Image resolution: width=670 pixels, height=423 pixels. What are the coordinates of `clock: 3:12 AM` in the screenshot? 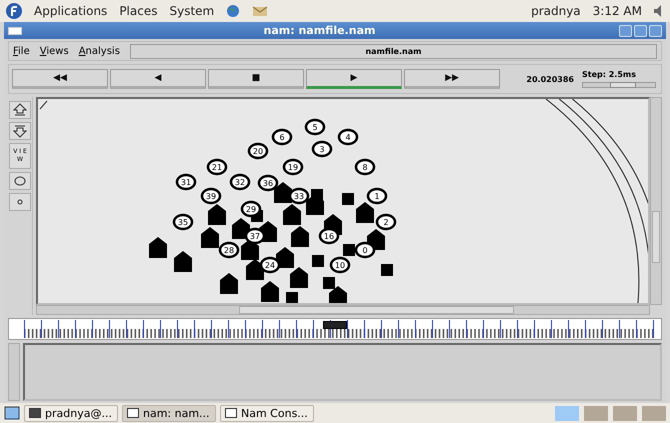 It's located at (617, 11).